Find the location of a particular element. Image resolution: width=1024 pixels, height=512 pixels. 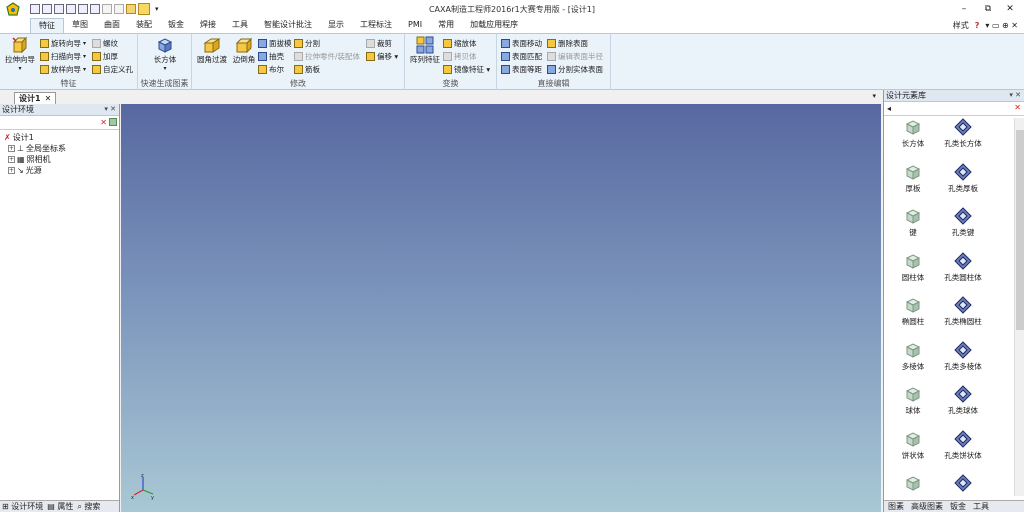

tab-list-dropdown-icon: ▾ is located at coordinates (874, 96).